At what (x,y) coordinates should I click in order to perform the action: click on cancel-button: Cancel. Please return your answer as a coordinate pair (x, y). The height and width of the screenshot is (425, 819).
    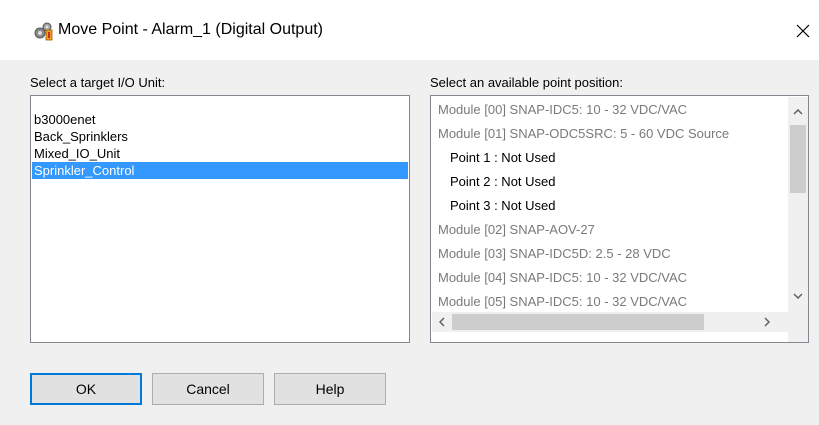
    Looking at the image, I should click on (208, 389).